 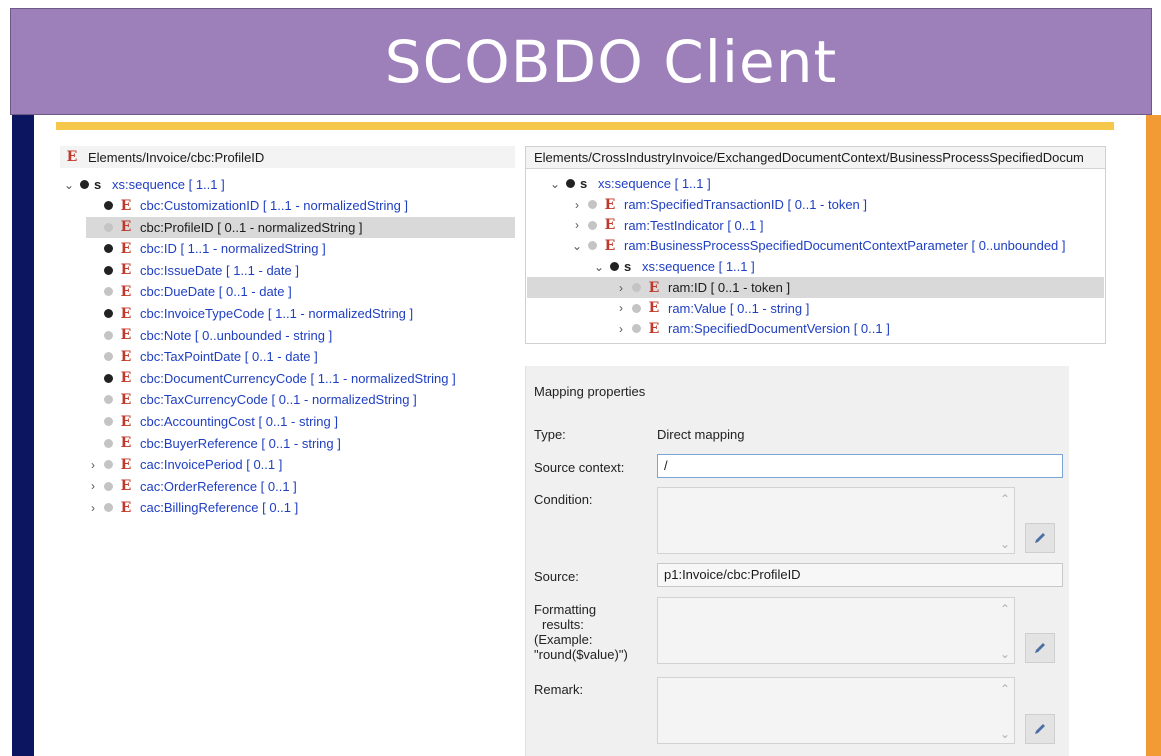 I want to click on right-root-sequence: ⌄ s xs:sequence [ 1..1 ], so click(x=629, y=183).